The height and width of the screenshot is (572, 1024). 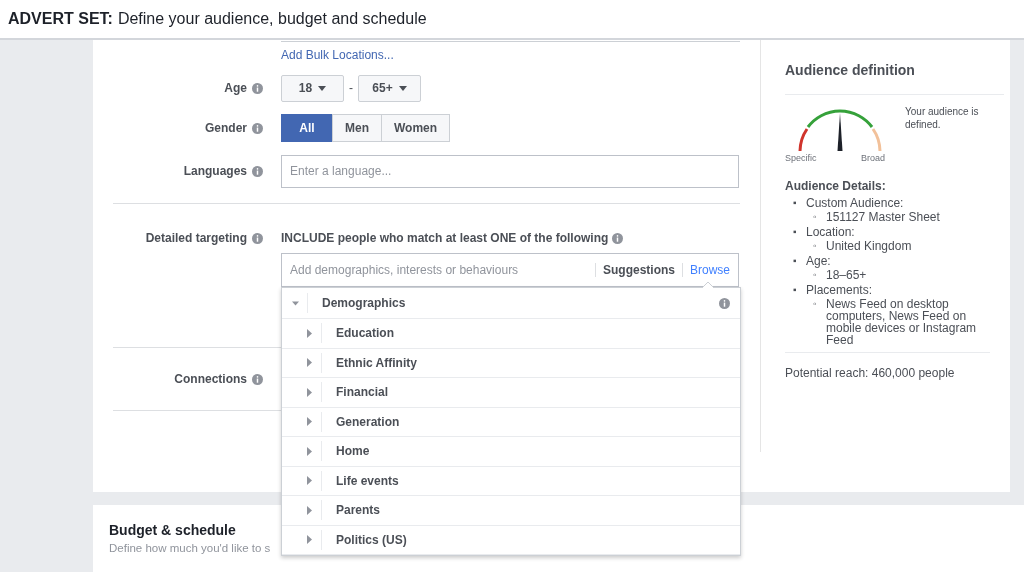 What do you see at coordinates (210, 379) in the screenshot?
I see `connections-label: Connections` at bounding box center [210, 379].